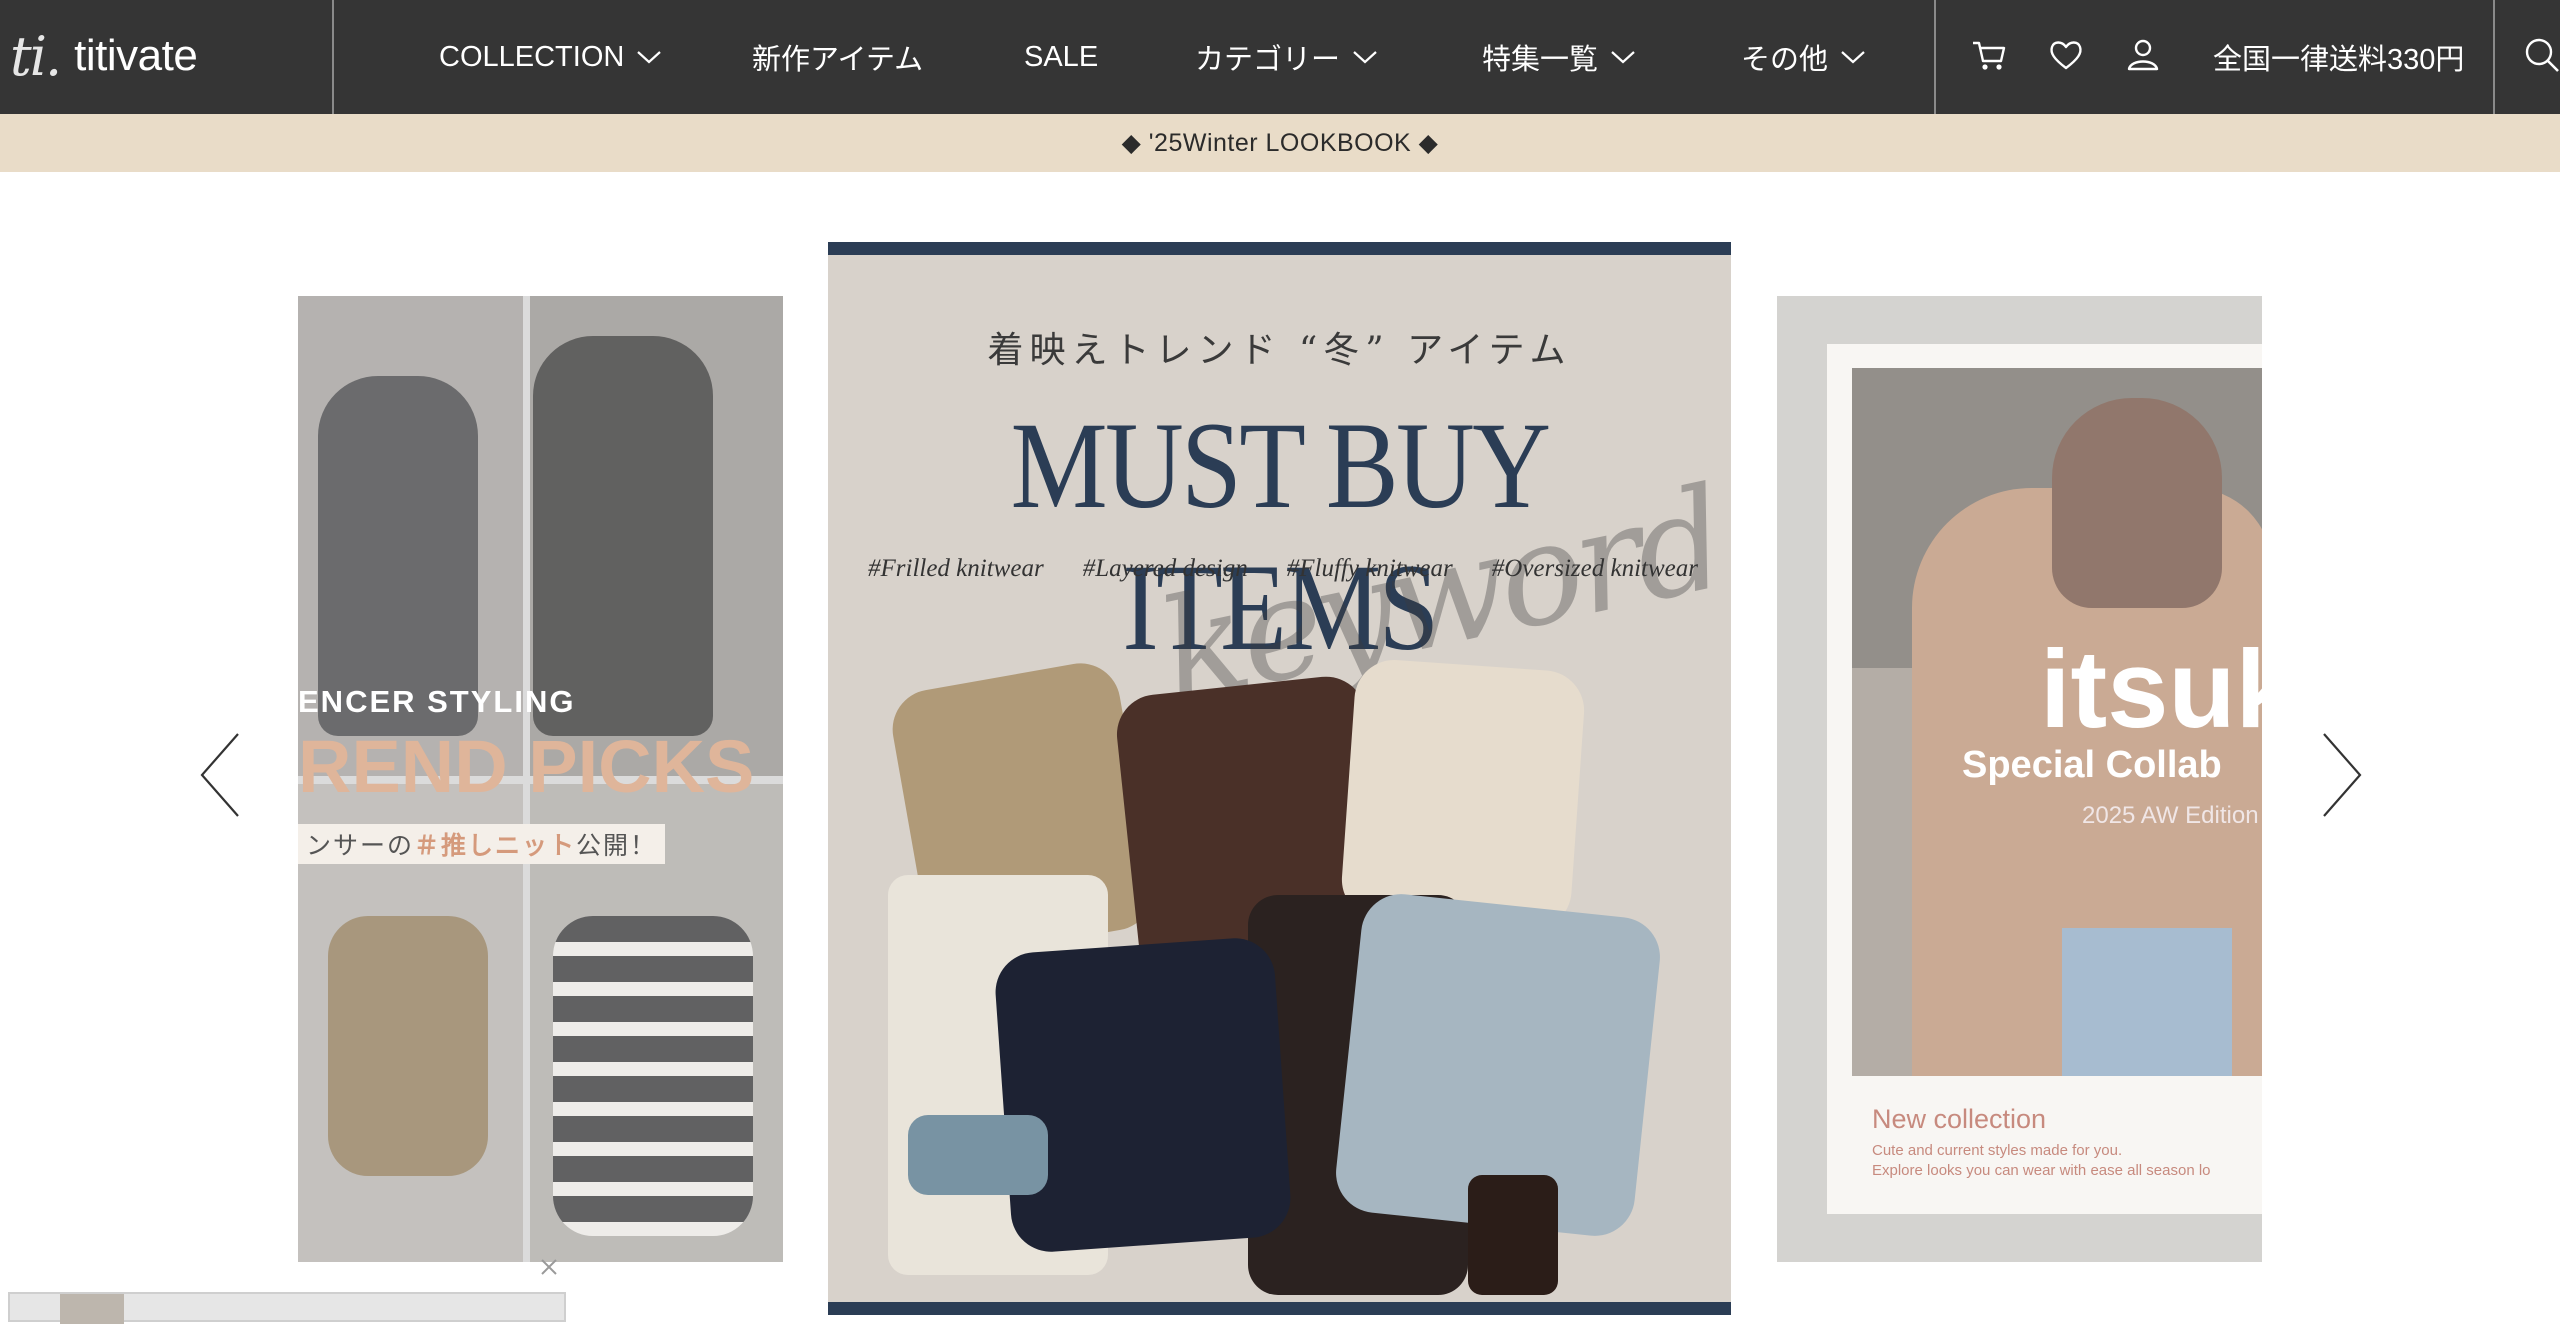  I want to click on subcaption-prefix: ンサーの, so click(360, 846).